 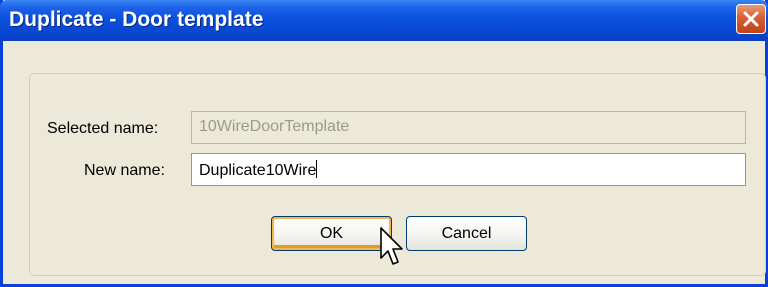 What do you see at coordinates (136, 19) in the screenshot?
I see `window-title: Duplicate - Door template` at bounding box center [136, 19].